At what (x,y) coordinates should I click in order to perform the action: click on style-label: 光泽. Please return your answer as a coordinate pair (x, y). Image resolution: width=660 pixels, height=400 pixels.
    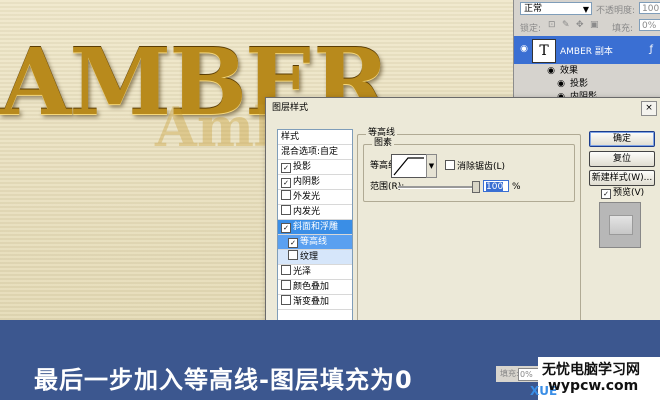
    Looking at the image, I should click on (302, 272).